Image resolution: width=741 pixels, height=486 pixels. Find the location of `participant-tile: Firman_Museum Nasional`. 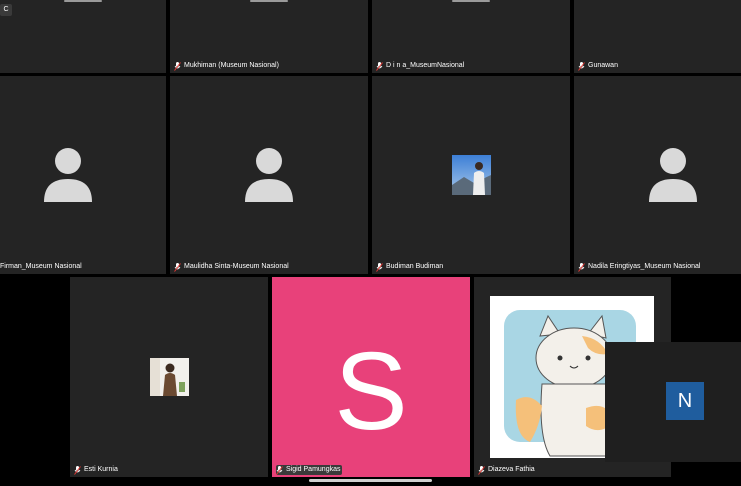

participant-tile: Firman_Museum Nasional is located at coordinates (83, 175).